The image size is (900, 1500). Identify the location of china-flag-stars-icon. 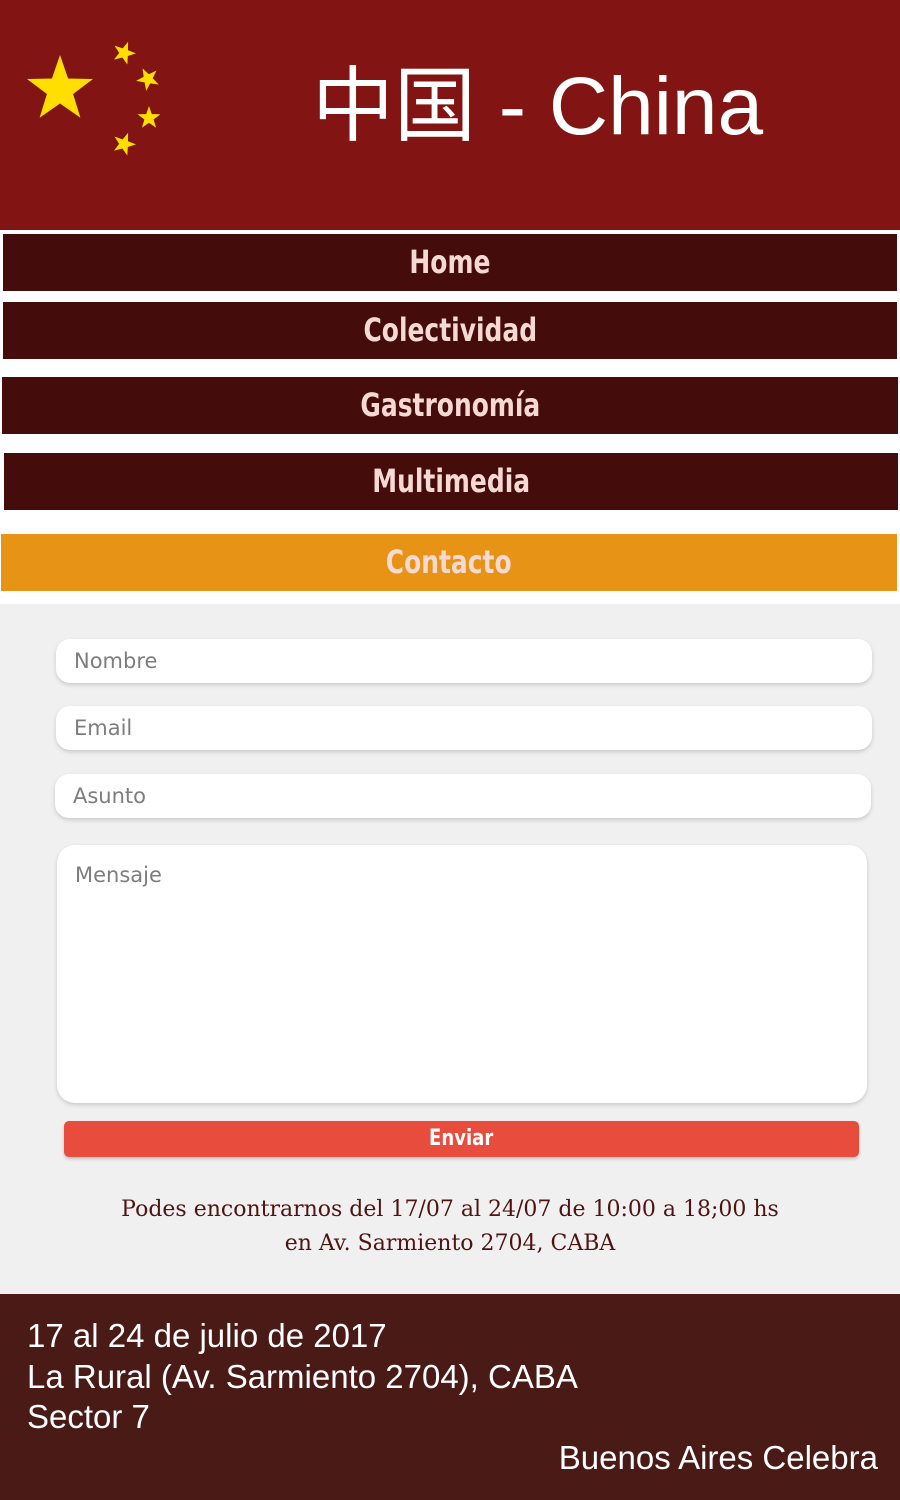
(94, 98).